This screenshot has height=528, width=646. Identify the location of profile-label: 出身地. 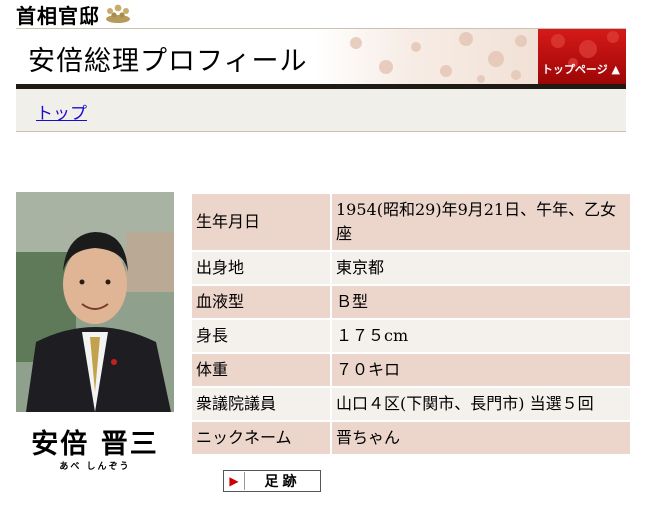
(261, 268).